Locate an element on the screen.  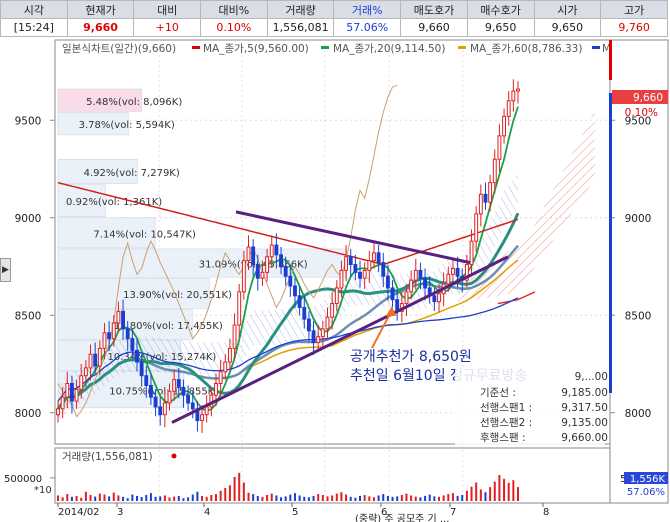
y-tick-label: 8500 is located at coordinates (28, 316).